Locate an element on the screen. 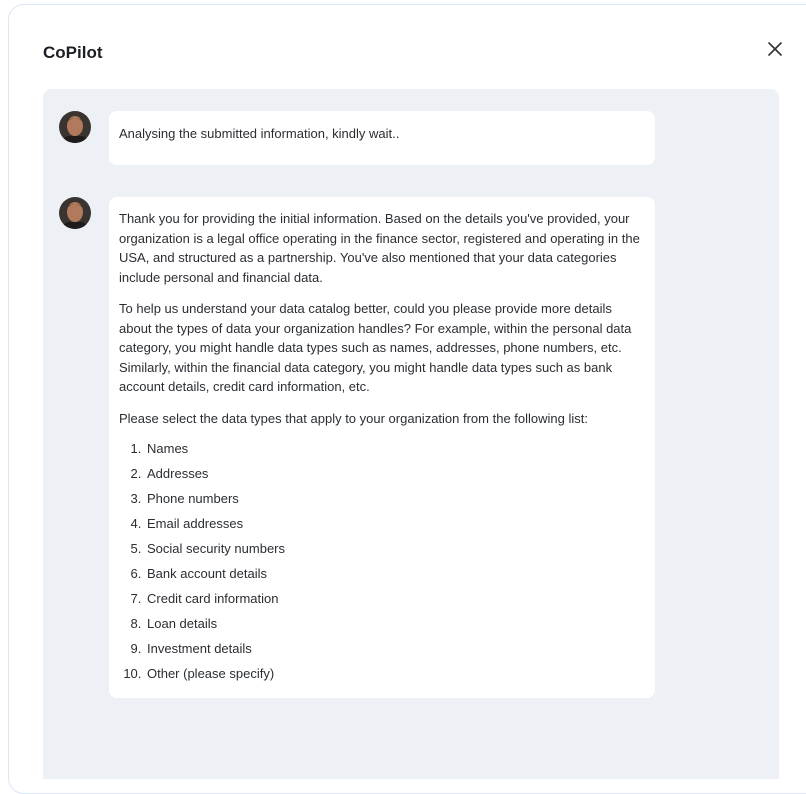  list-item: Investment details is located at coordinates (393, 648).